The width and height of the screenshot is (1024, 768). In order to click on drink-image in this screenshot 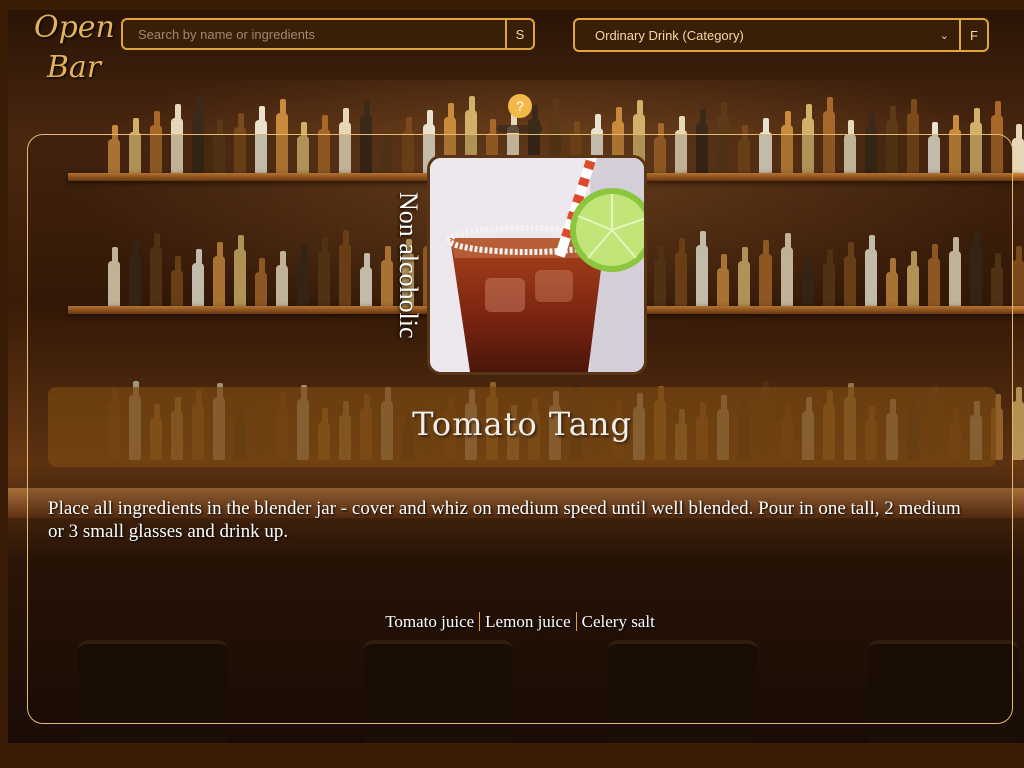, I will do `click(537, 265)`.